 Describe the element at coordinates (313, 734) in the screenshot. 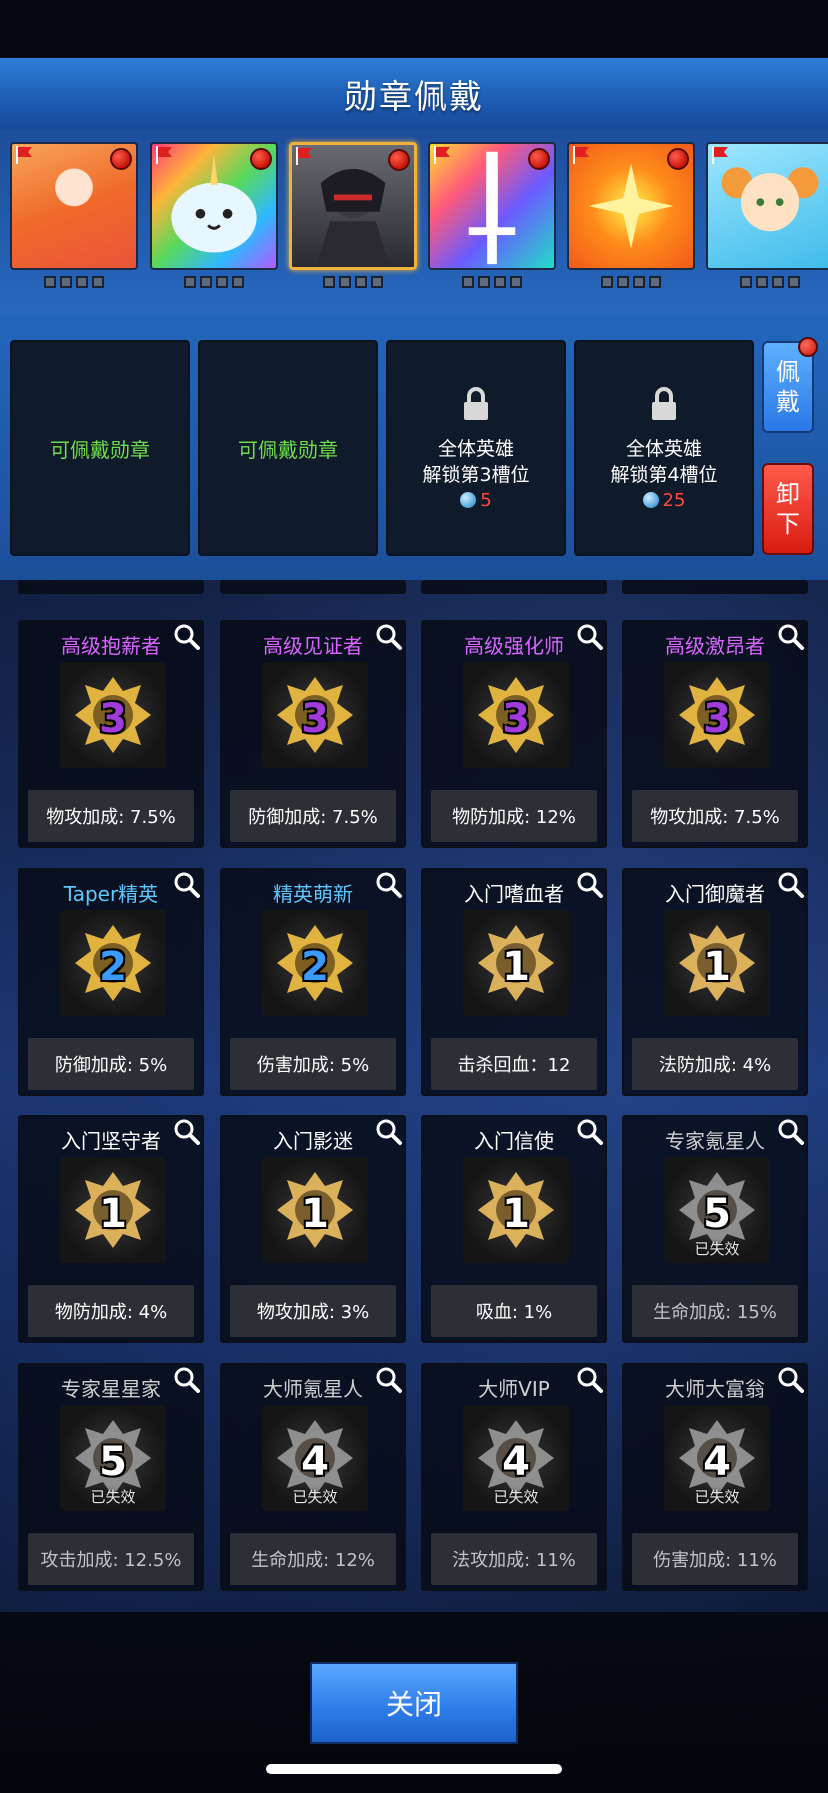

I see `medal-card: 高级见证者 3 防御加成: 7.5%` at that location.